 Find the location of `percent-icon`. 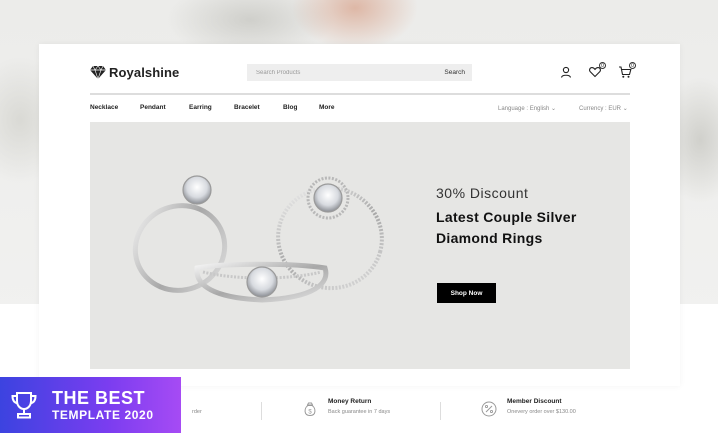

percent-icon is located at coordinates (489, 409).